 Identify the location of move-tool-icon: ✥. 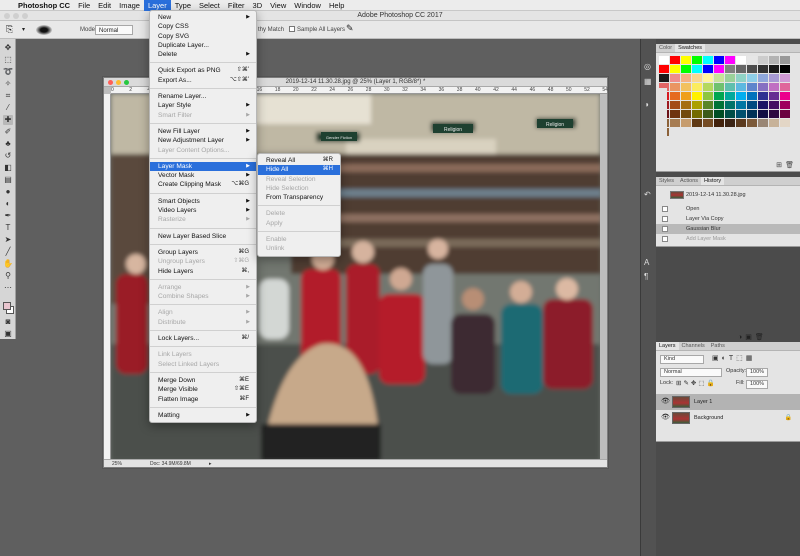
(8, 48).